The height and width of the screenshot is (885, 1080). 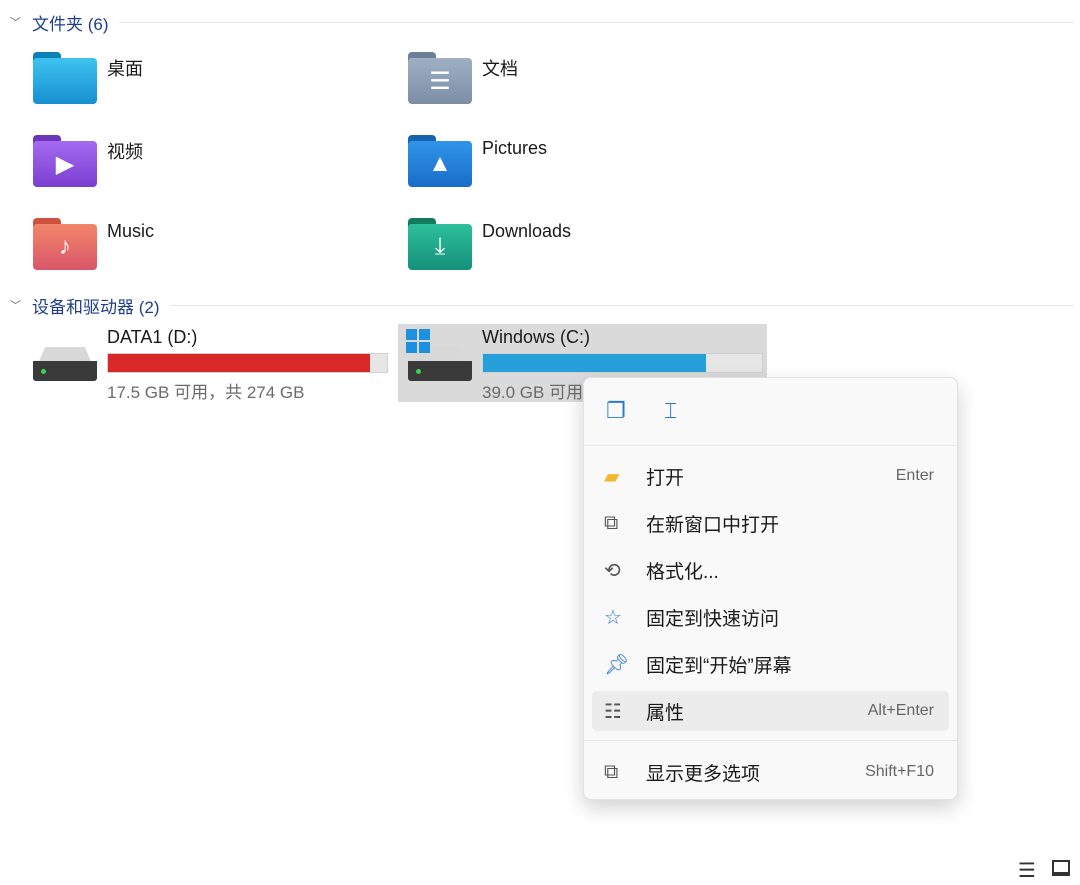 What do you see at coordinates (440, 161) in the screenshot?
I see `pictures-folder-icon: ▲` at bounding box center [440, 161].